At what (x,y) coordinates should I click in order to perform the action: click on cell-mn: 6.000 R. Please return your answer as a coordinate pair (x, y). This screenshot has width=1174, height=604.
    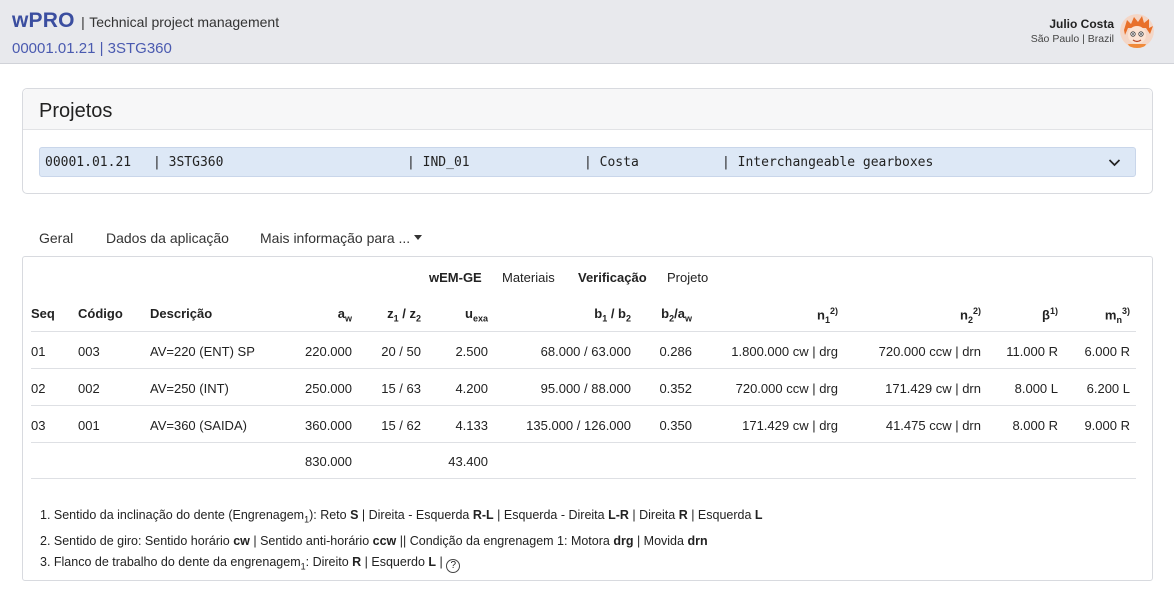
    Looking at the image, I should click on (1107, 351).